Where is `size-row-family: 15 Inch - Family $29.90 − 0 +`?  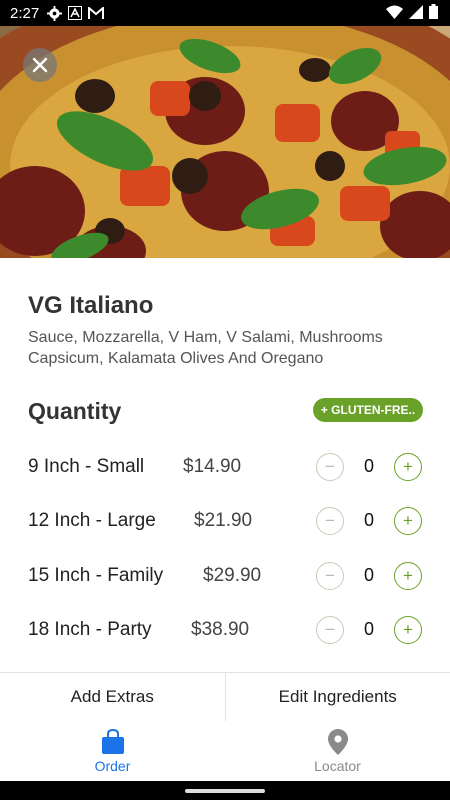
size-row-family: 15 Inch - Family $29.90 − 0 + is located at coordinates (225, 577).